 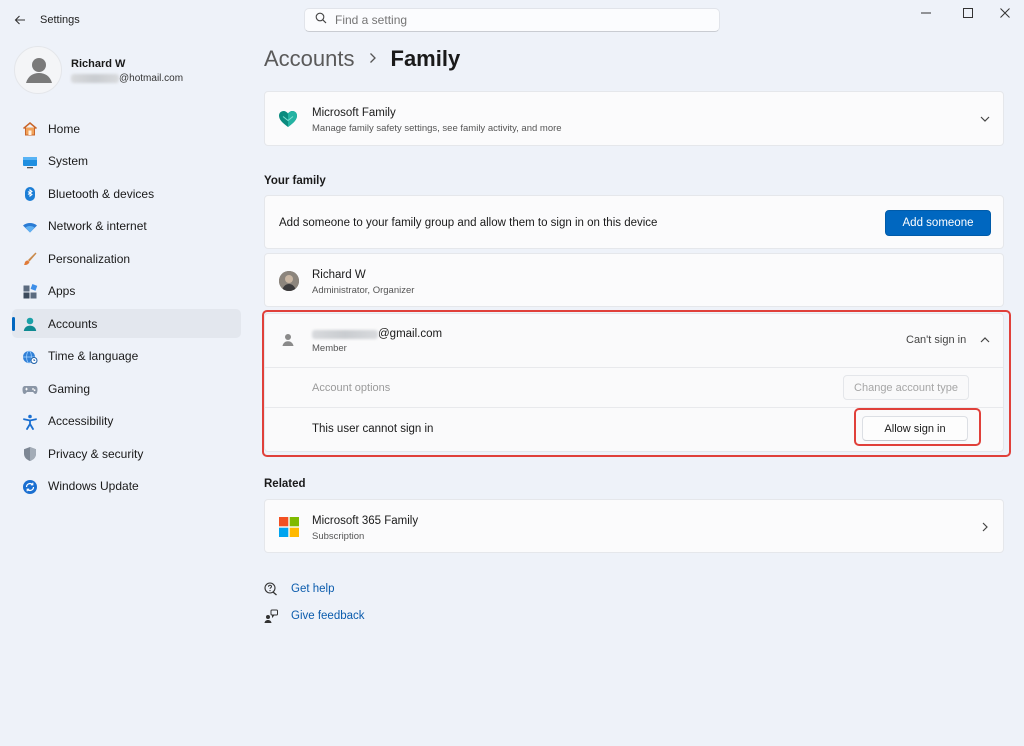 What do you see at coordinates (97, 226) in the screenshot?
I see `sidebar-item-label: Network & internet` at bounding box center [97, 226].